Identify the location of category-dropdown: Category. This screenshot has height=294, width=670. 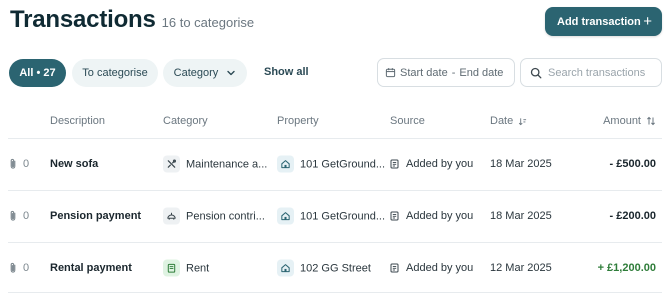
(205, 73).